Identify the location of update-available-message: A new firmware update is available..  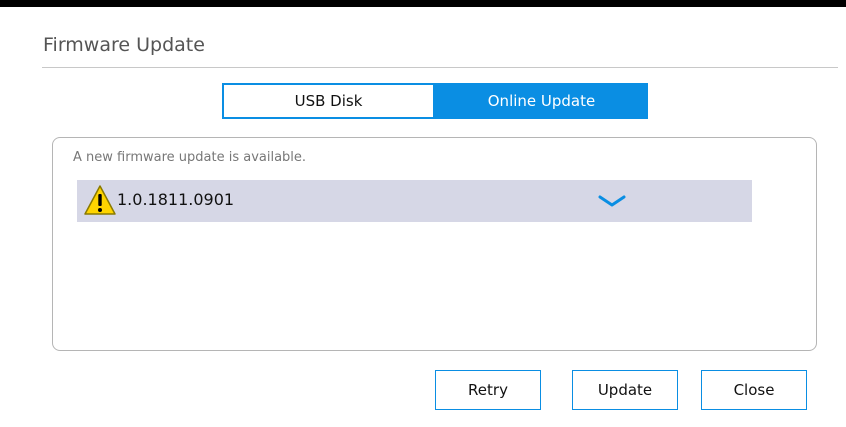
(190, 157).